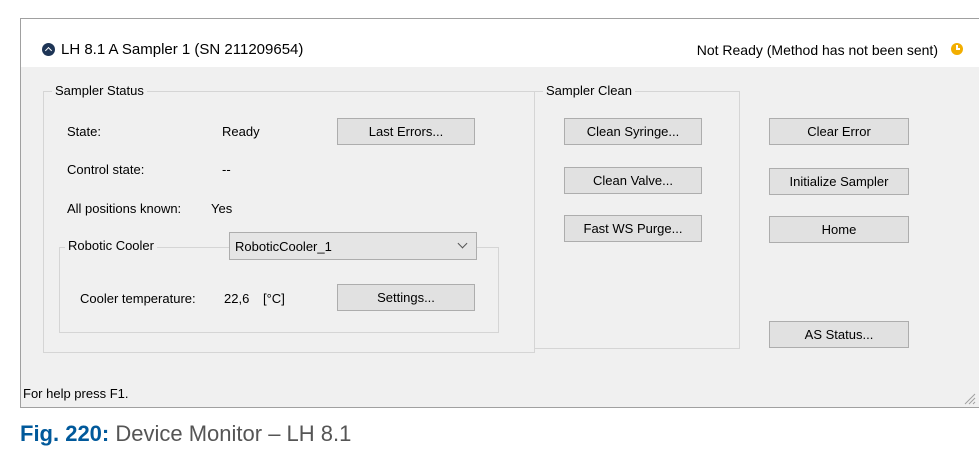  What do you see at coordinates (969, 398) in the screenshot?
I see `resize-grip-icon` at bounding box center [969, 398].